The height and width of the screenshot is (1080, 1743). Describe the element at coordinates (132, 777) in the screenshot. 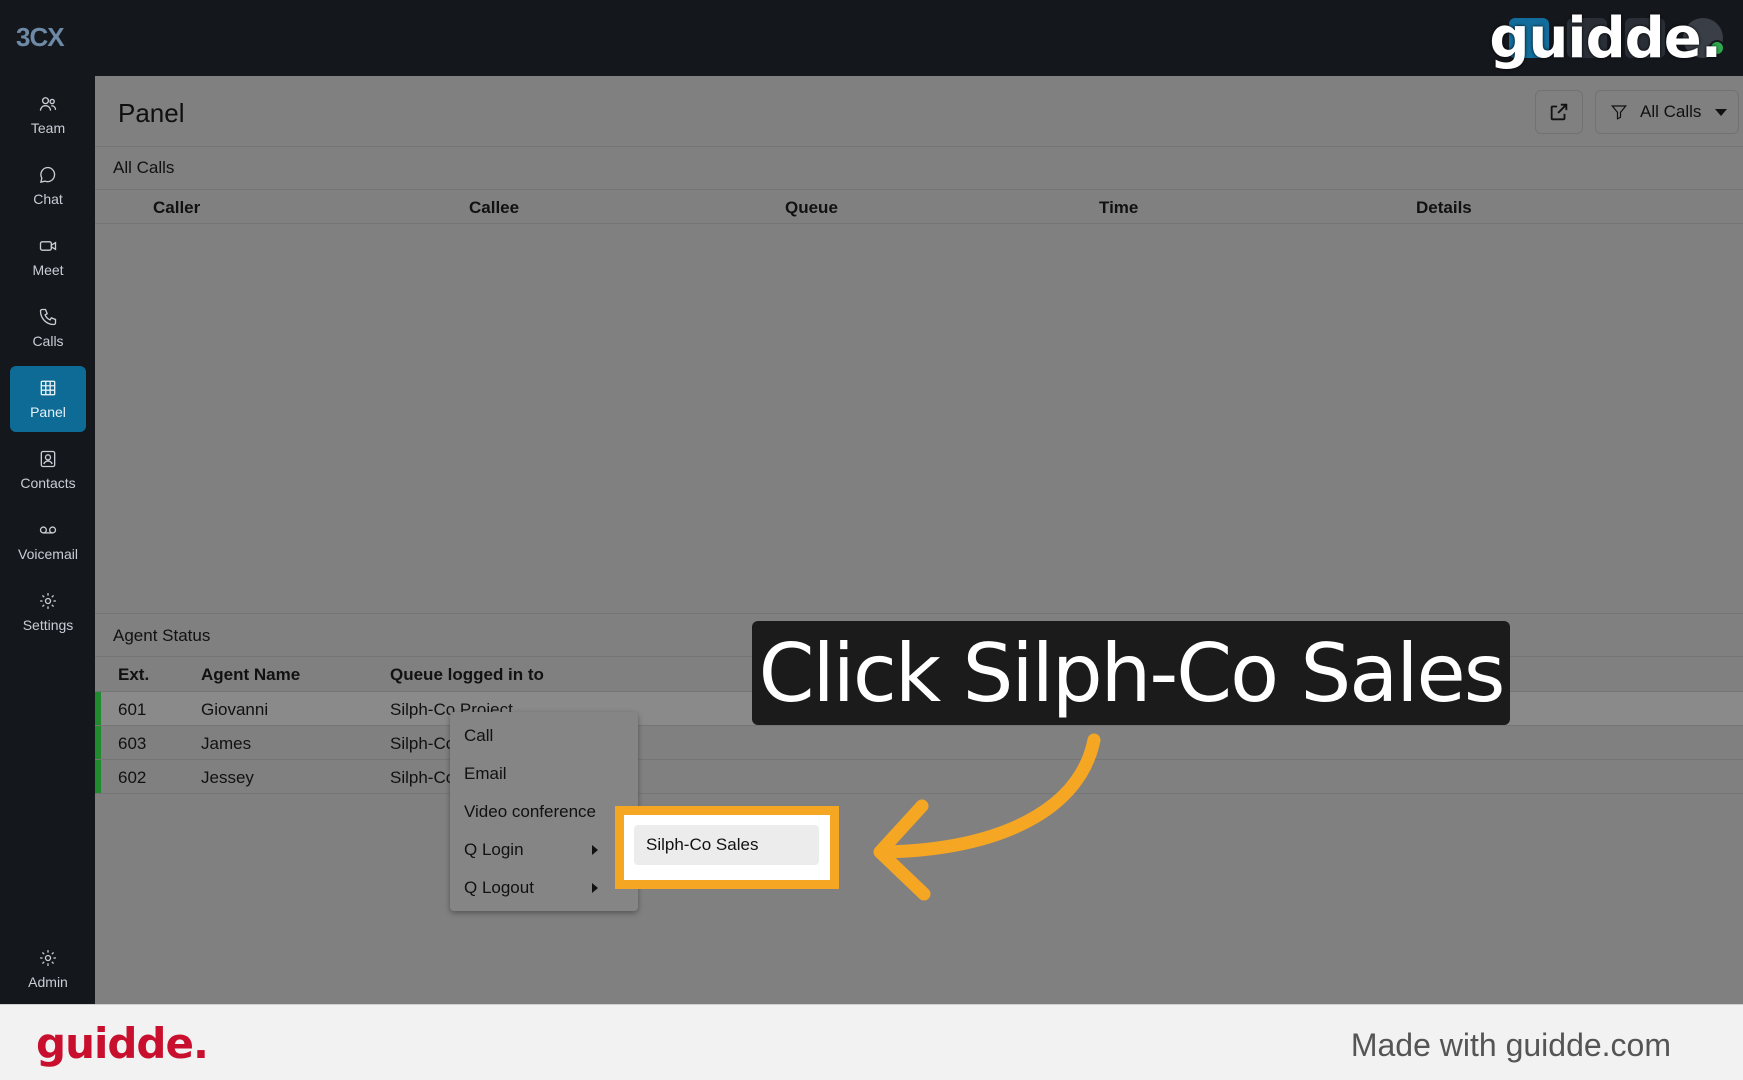

I see `agent-ext: 602` at that location.